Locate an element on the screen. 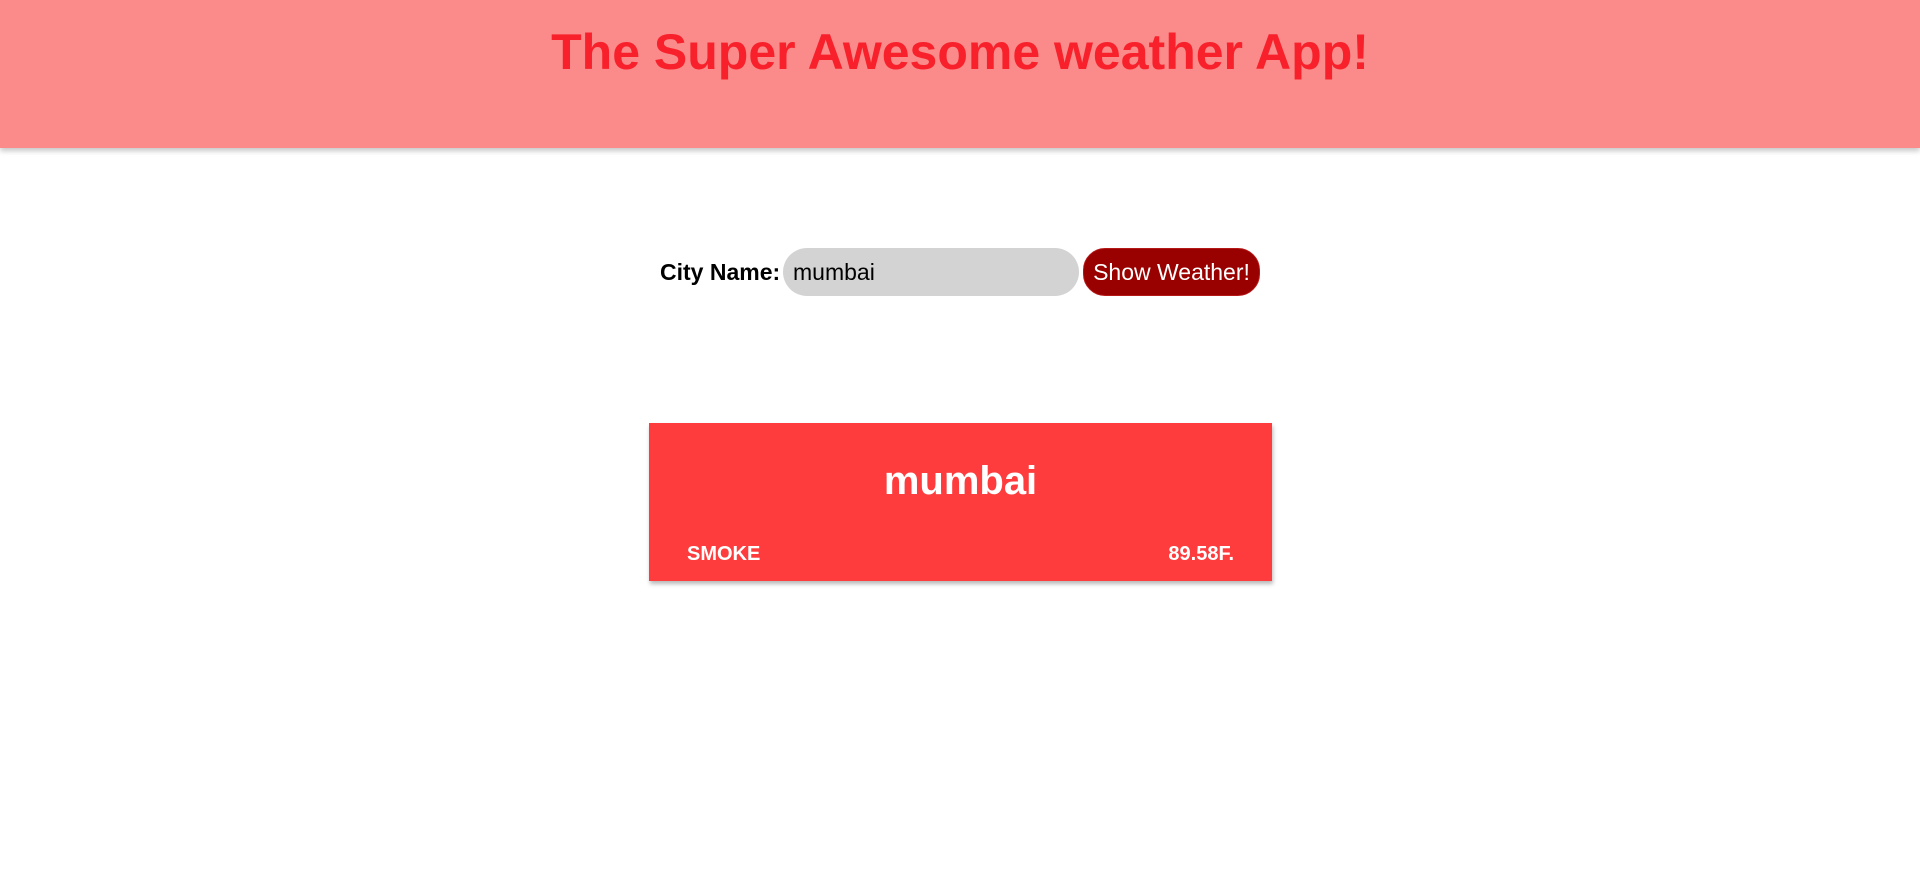 The height and width of the screenshot is (888, 1920). app-title: The Super Awesome weather App! is located at coordinates (960, 52).